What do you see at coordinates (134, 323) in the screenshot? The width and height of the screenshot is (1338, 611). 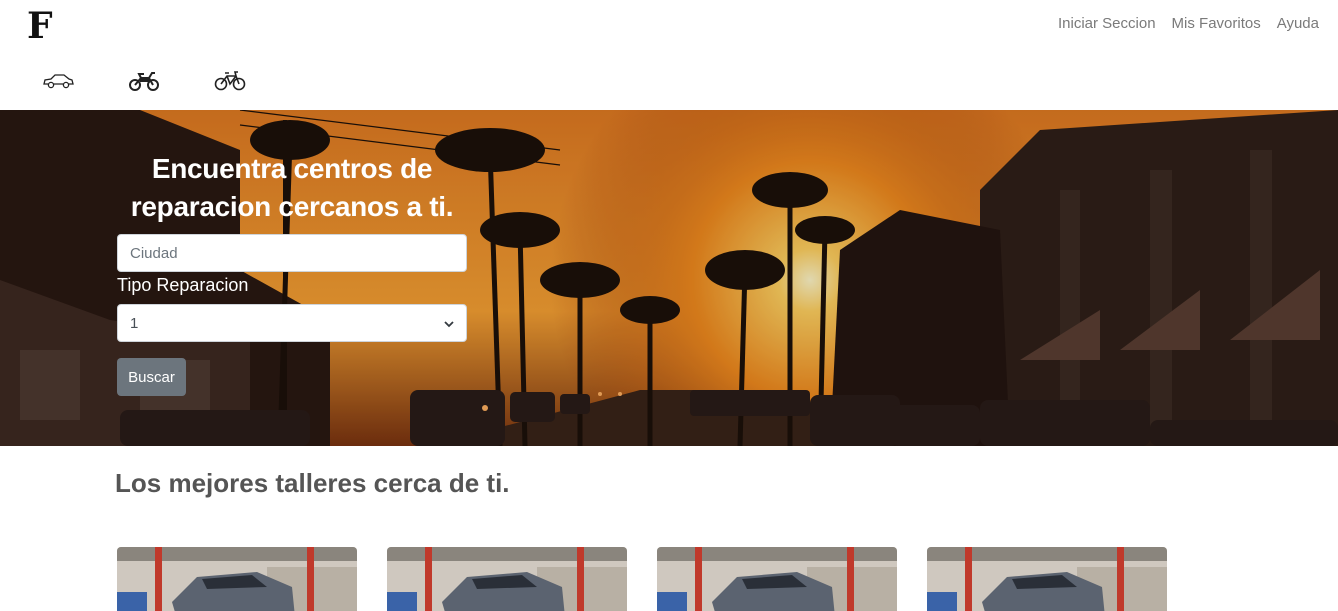 I see `repair-type-value: 1` at bounding box center [134, 323].